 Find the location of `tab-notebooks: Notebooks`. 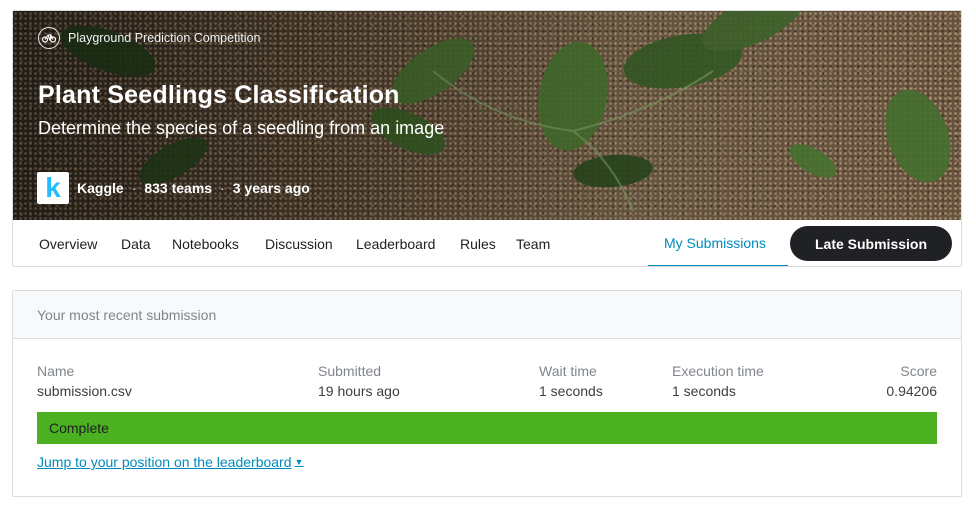

tab-notebooks: Notebooks is located at coordinates (205, 243).